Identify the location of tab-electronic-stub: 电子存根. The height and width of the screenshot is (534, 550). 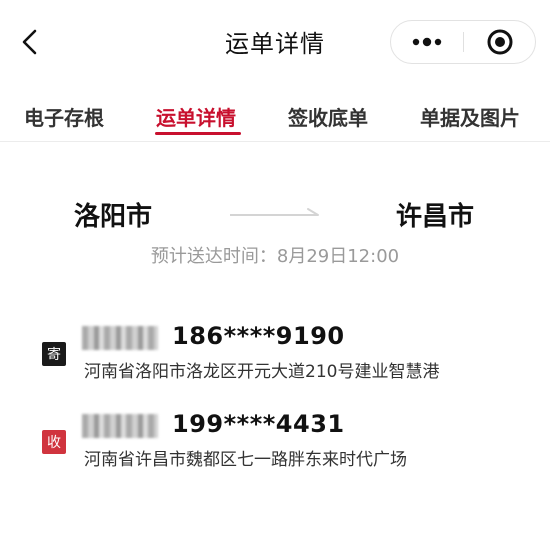
(64, 116).